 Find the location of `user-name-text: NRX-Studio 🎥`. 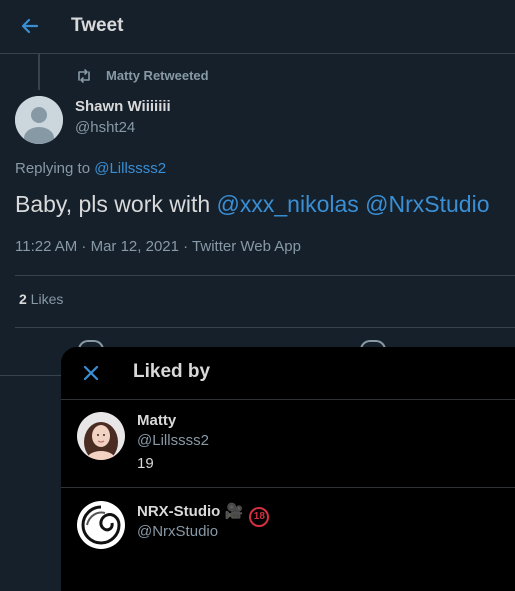

user-name-text: NRX-Studio 🎥 is located at coordinates (190, 511).